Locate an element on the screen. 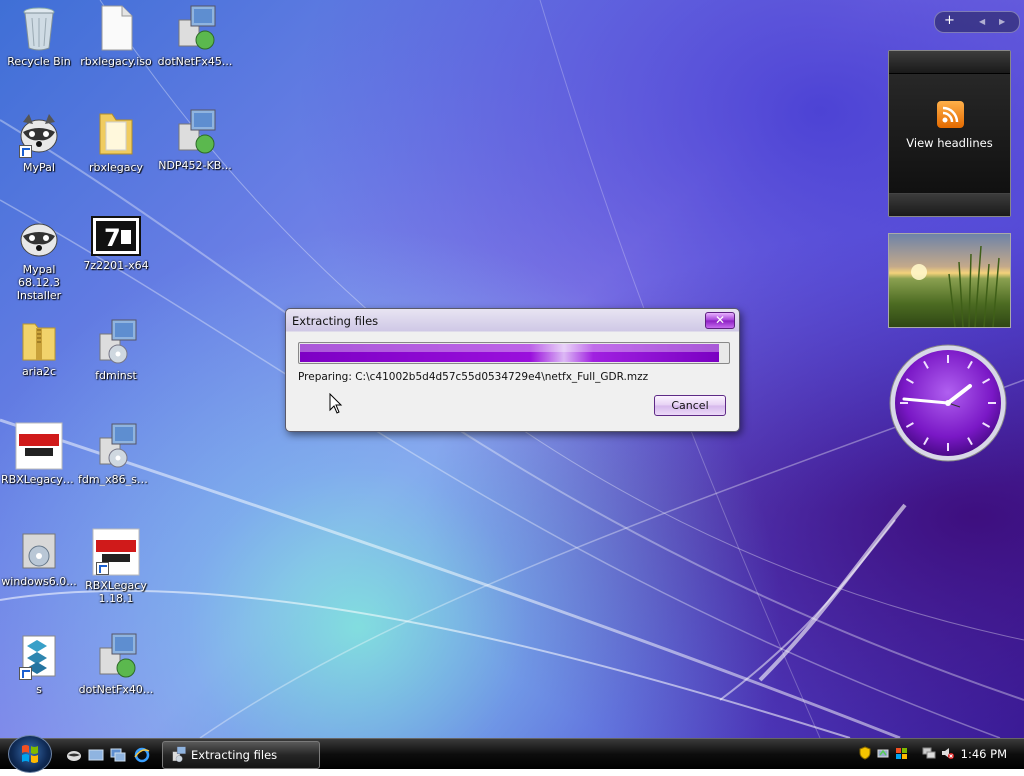 This screenshot has height=776, width=1024. progress-fill is located at coordinates (509, 353).